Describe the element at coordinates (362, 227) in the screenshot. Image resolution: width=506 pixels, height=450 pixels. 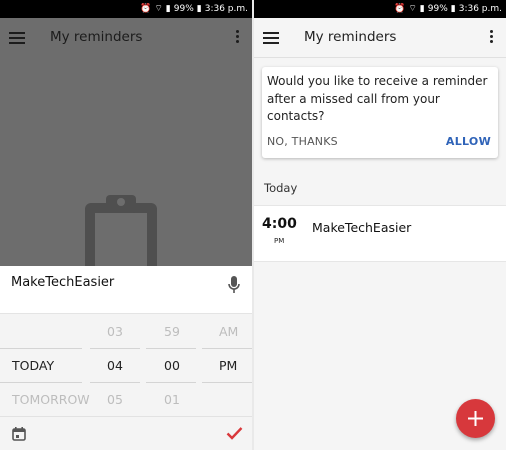
I see `reminder-title: MakeTechEasier` at that location.